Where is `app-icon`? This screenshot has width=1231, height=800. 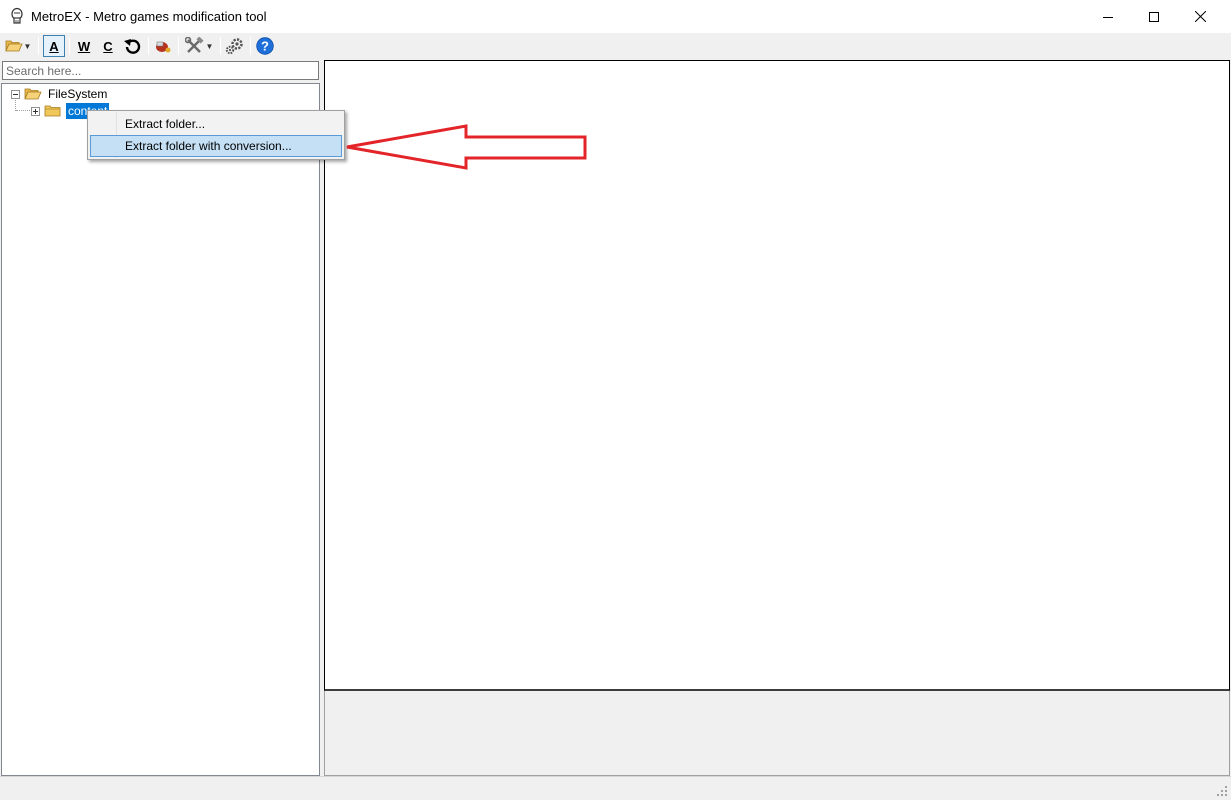
app-icon is located at coordinates (17, 15).